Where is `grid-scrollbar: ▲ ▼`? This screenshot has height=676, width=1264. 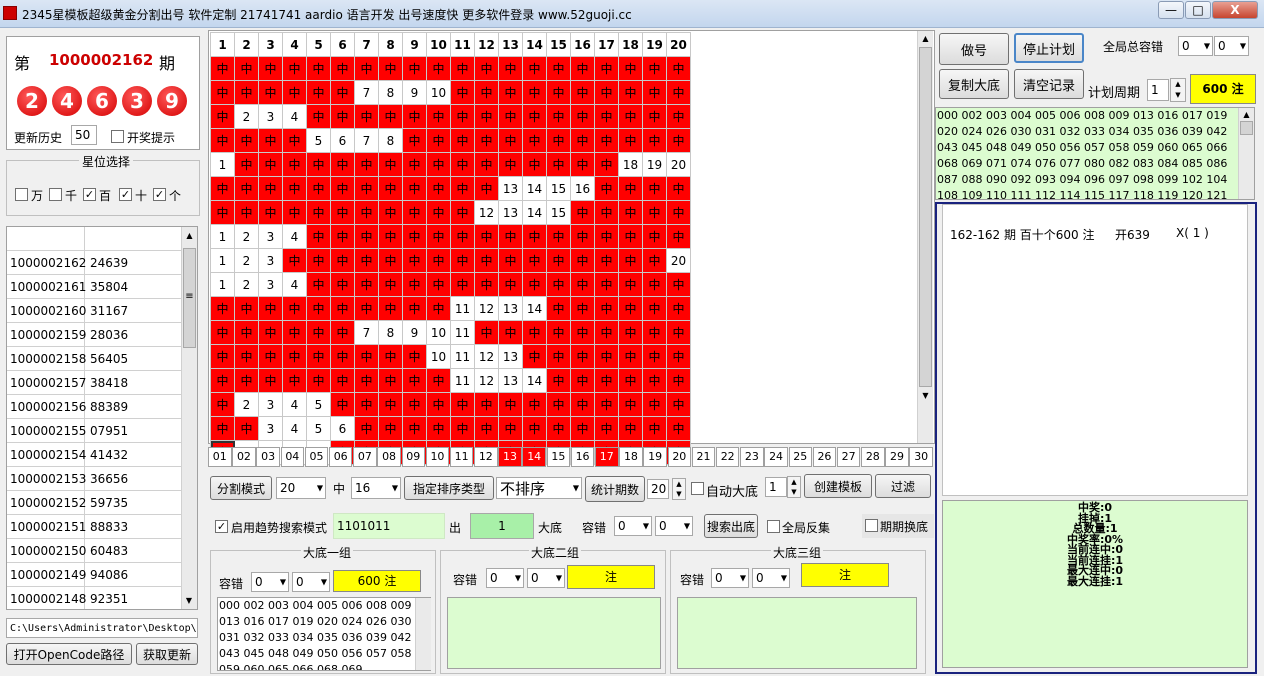
grid-scrollbar: ▲ ▼ is located at coordinates (925, 237).